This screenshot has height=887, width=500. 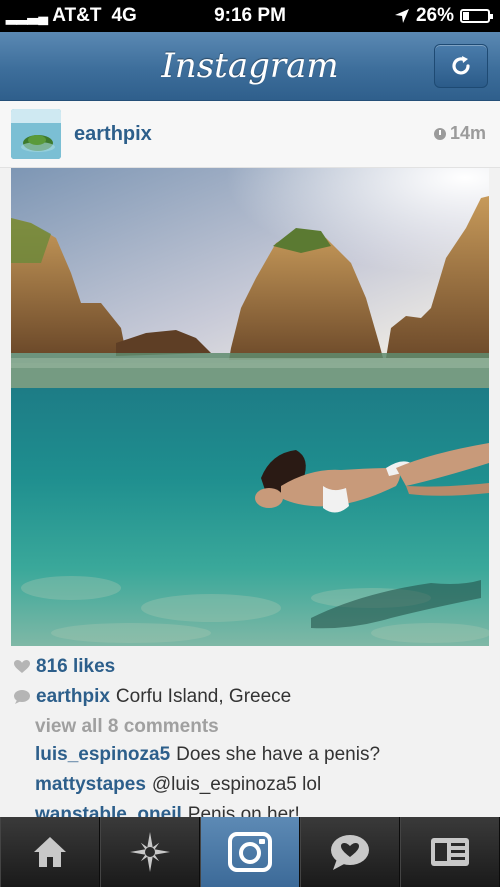 What do you see at coordinates (90, 785) in the screenshot?
I see `comment-username: mattystapes` at bounding box center [90, 785].